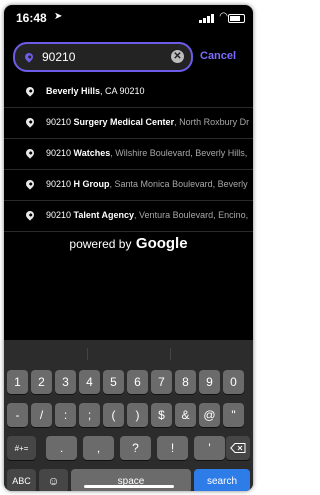 The height and width of the screenshot is (495, 320). What do you see at coordinates (98, 448) in the screenshot?
I see `key-comma: ,` at bounding box center [98, 448].